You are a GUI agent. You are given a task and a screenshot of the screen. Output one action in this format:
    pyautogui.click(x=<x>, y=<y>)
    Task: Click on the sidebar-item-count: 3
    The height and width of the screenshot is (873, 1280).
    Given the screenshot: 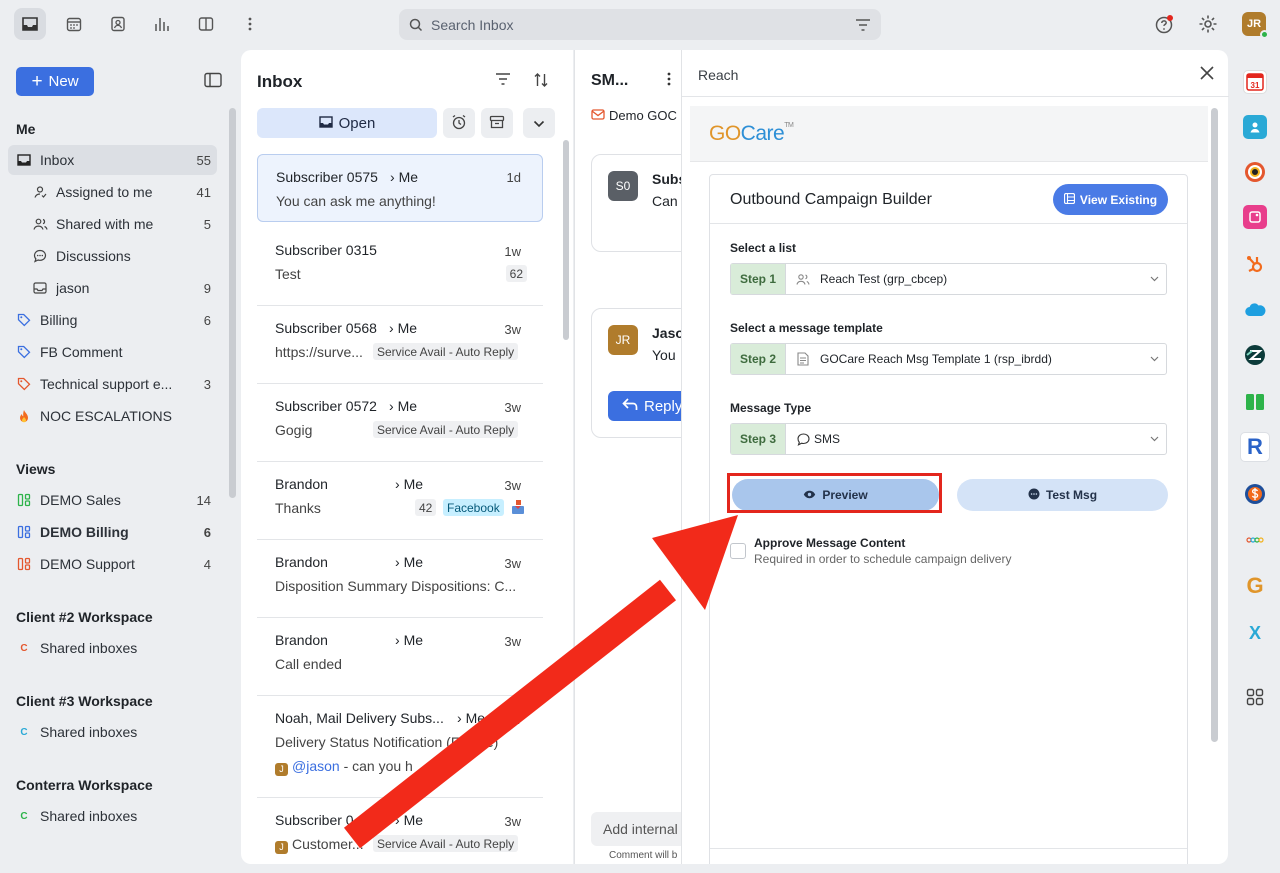 What is the action you would take?
    pyautogui.click(x=207, y=384)
    